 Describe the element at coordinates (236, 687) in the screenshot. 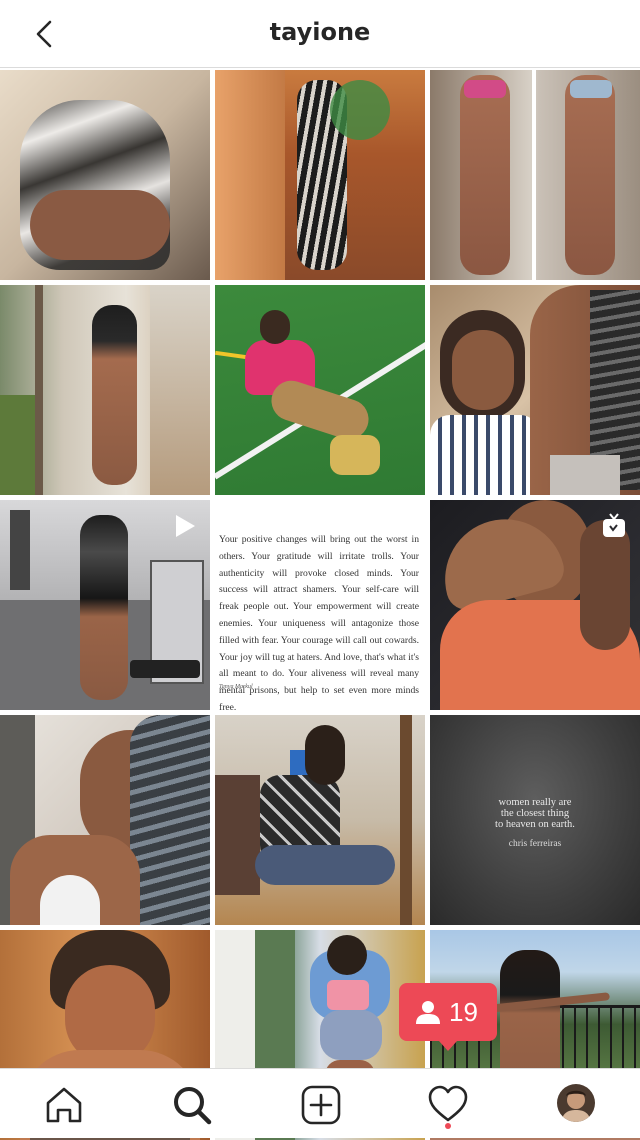

I see `quote-signature: Tanya Markul` at that location.